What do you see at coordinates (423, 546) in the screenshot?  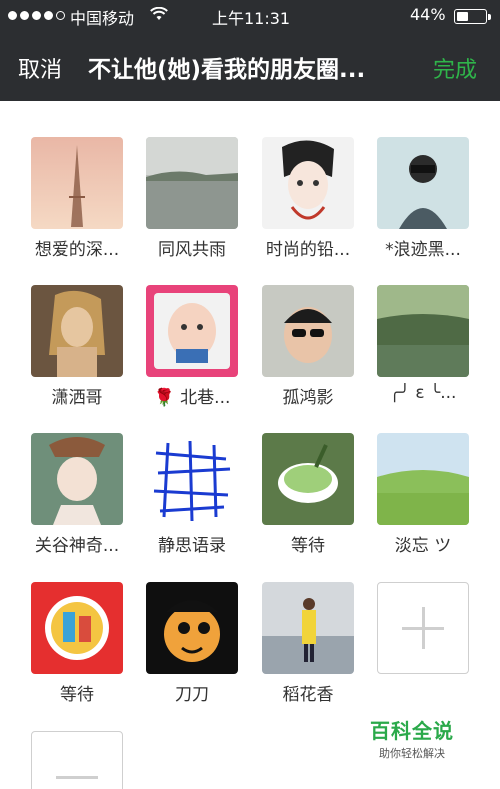 I see `friend-name: 淡忘 ツ` at bounding box center [423, 546].